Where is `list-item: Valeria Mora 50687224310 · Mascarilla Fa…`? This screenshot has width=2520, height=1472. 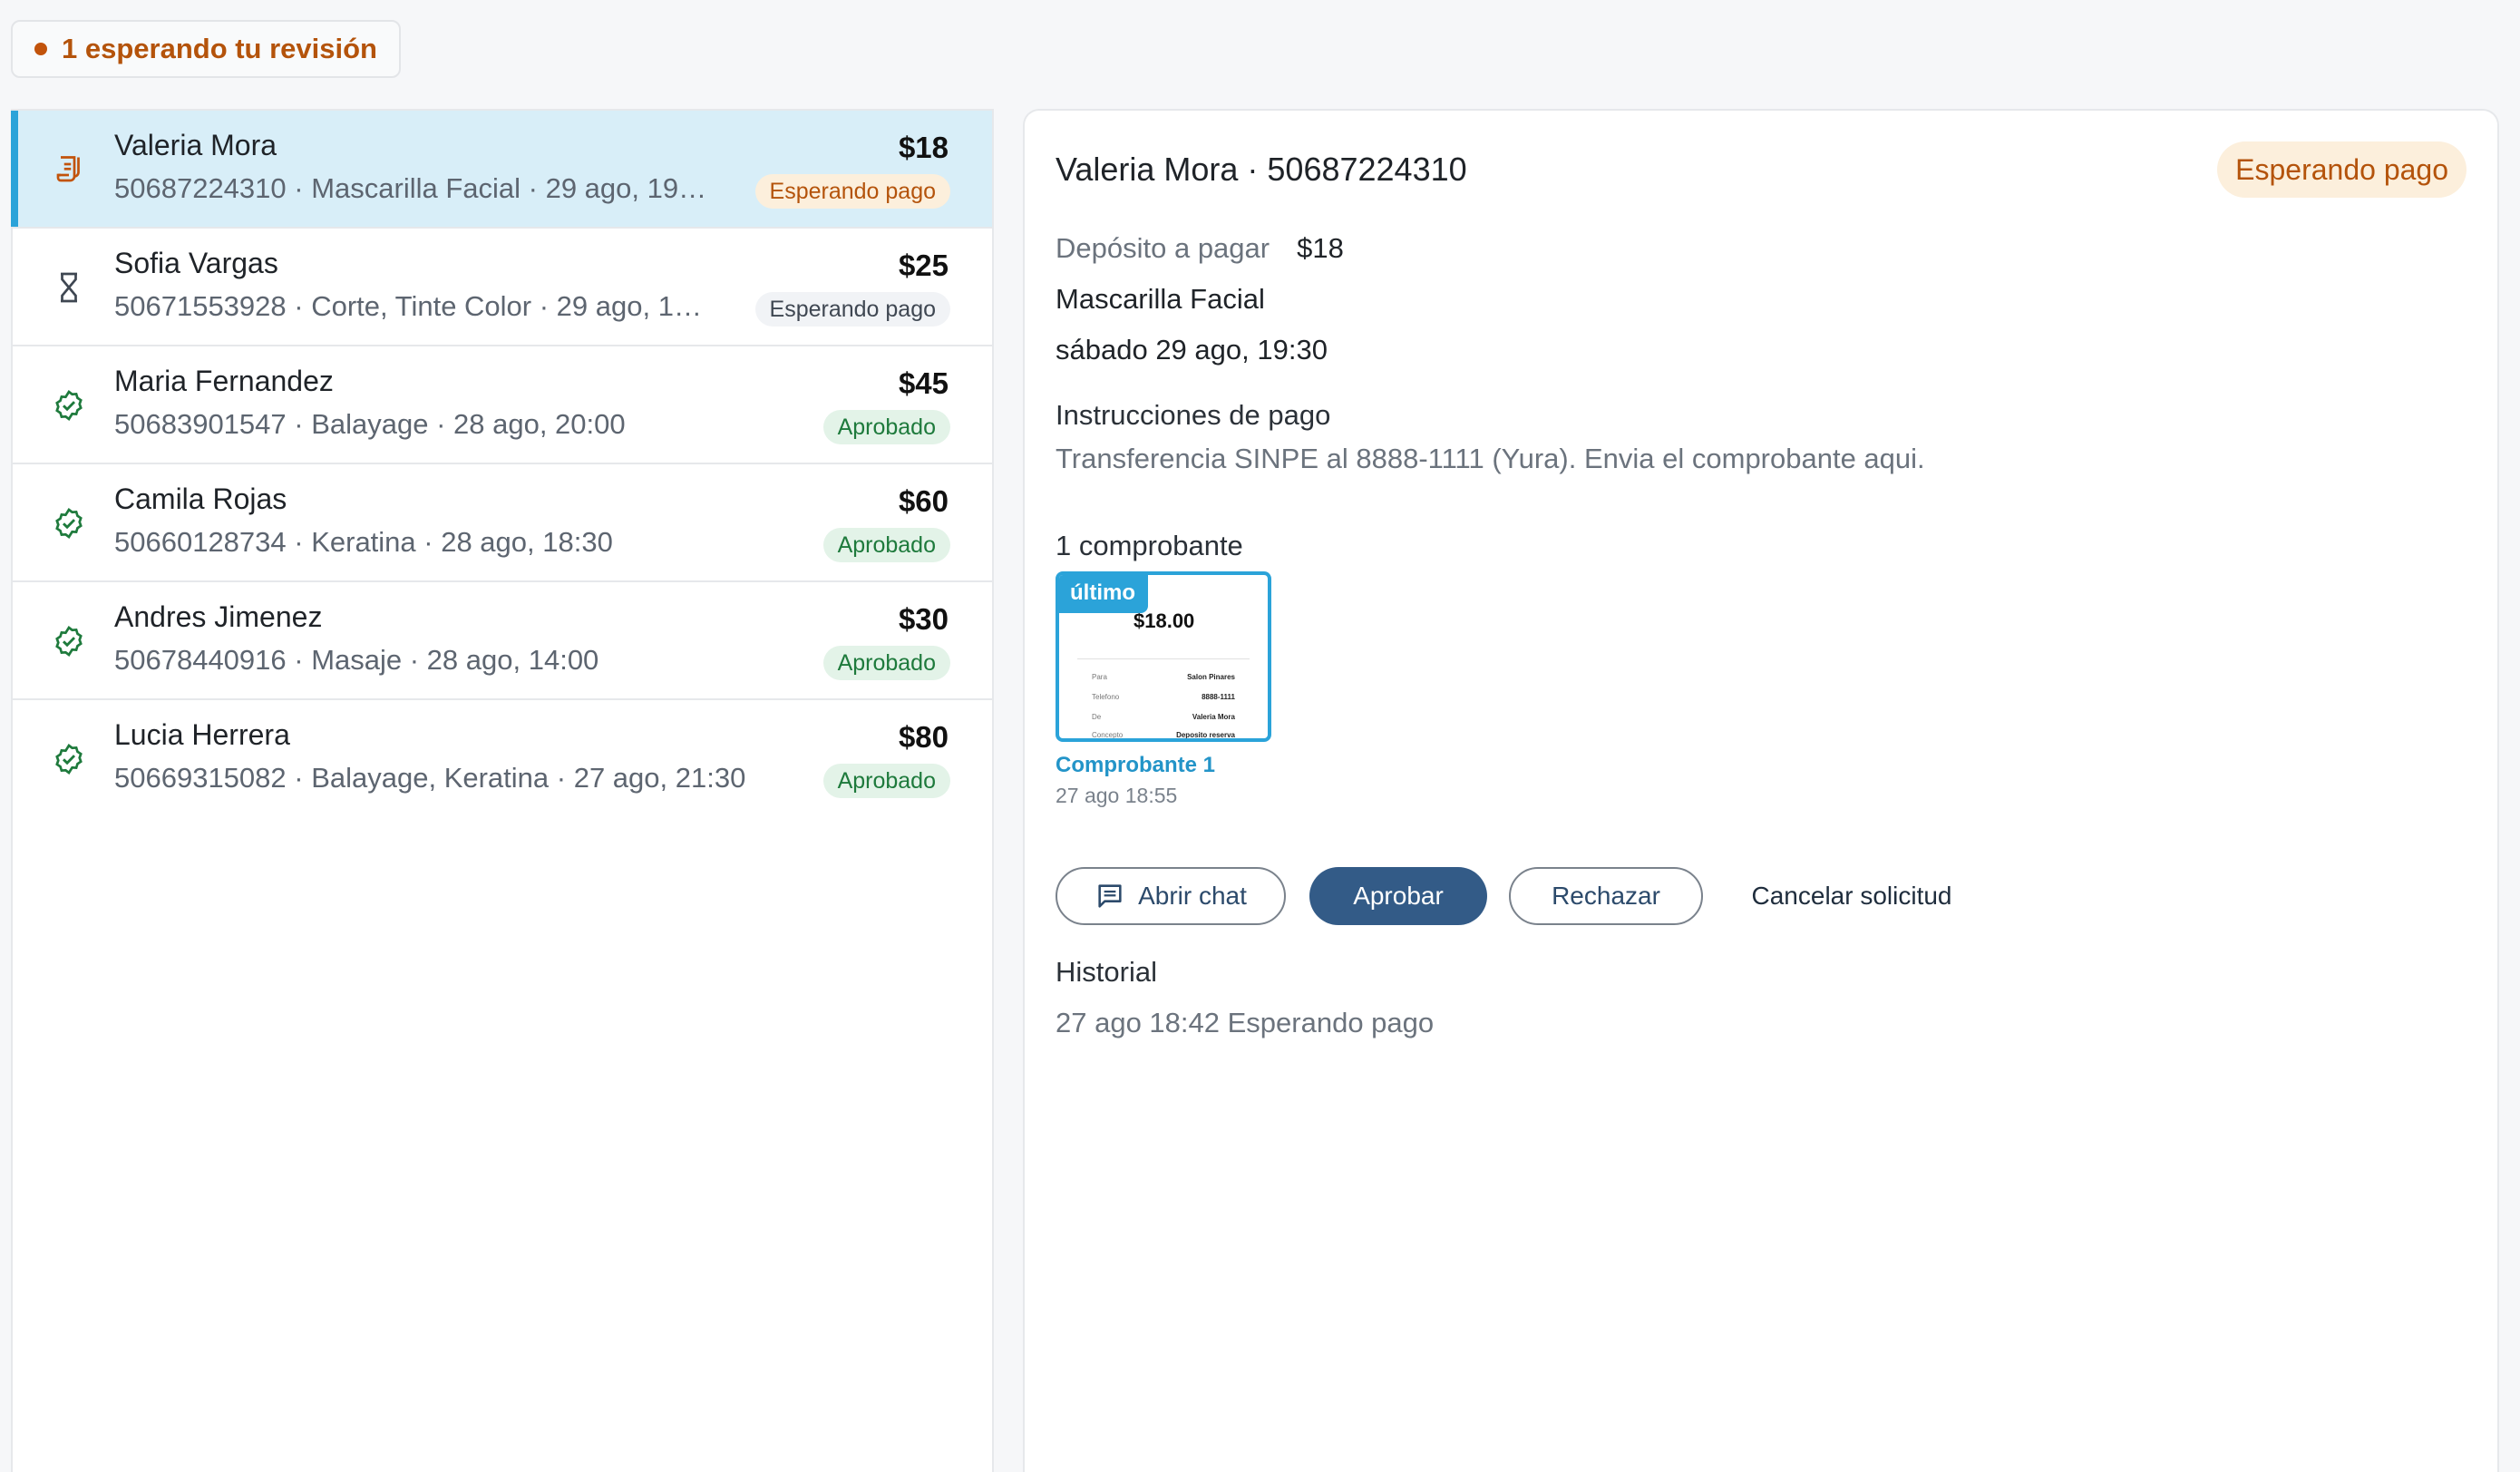 list-item: Valeria Mora 50687224310 · Mascarilla Fa… is located at coordinates (502, 170).